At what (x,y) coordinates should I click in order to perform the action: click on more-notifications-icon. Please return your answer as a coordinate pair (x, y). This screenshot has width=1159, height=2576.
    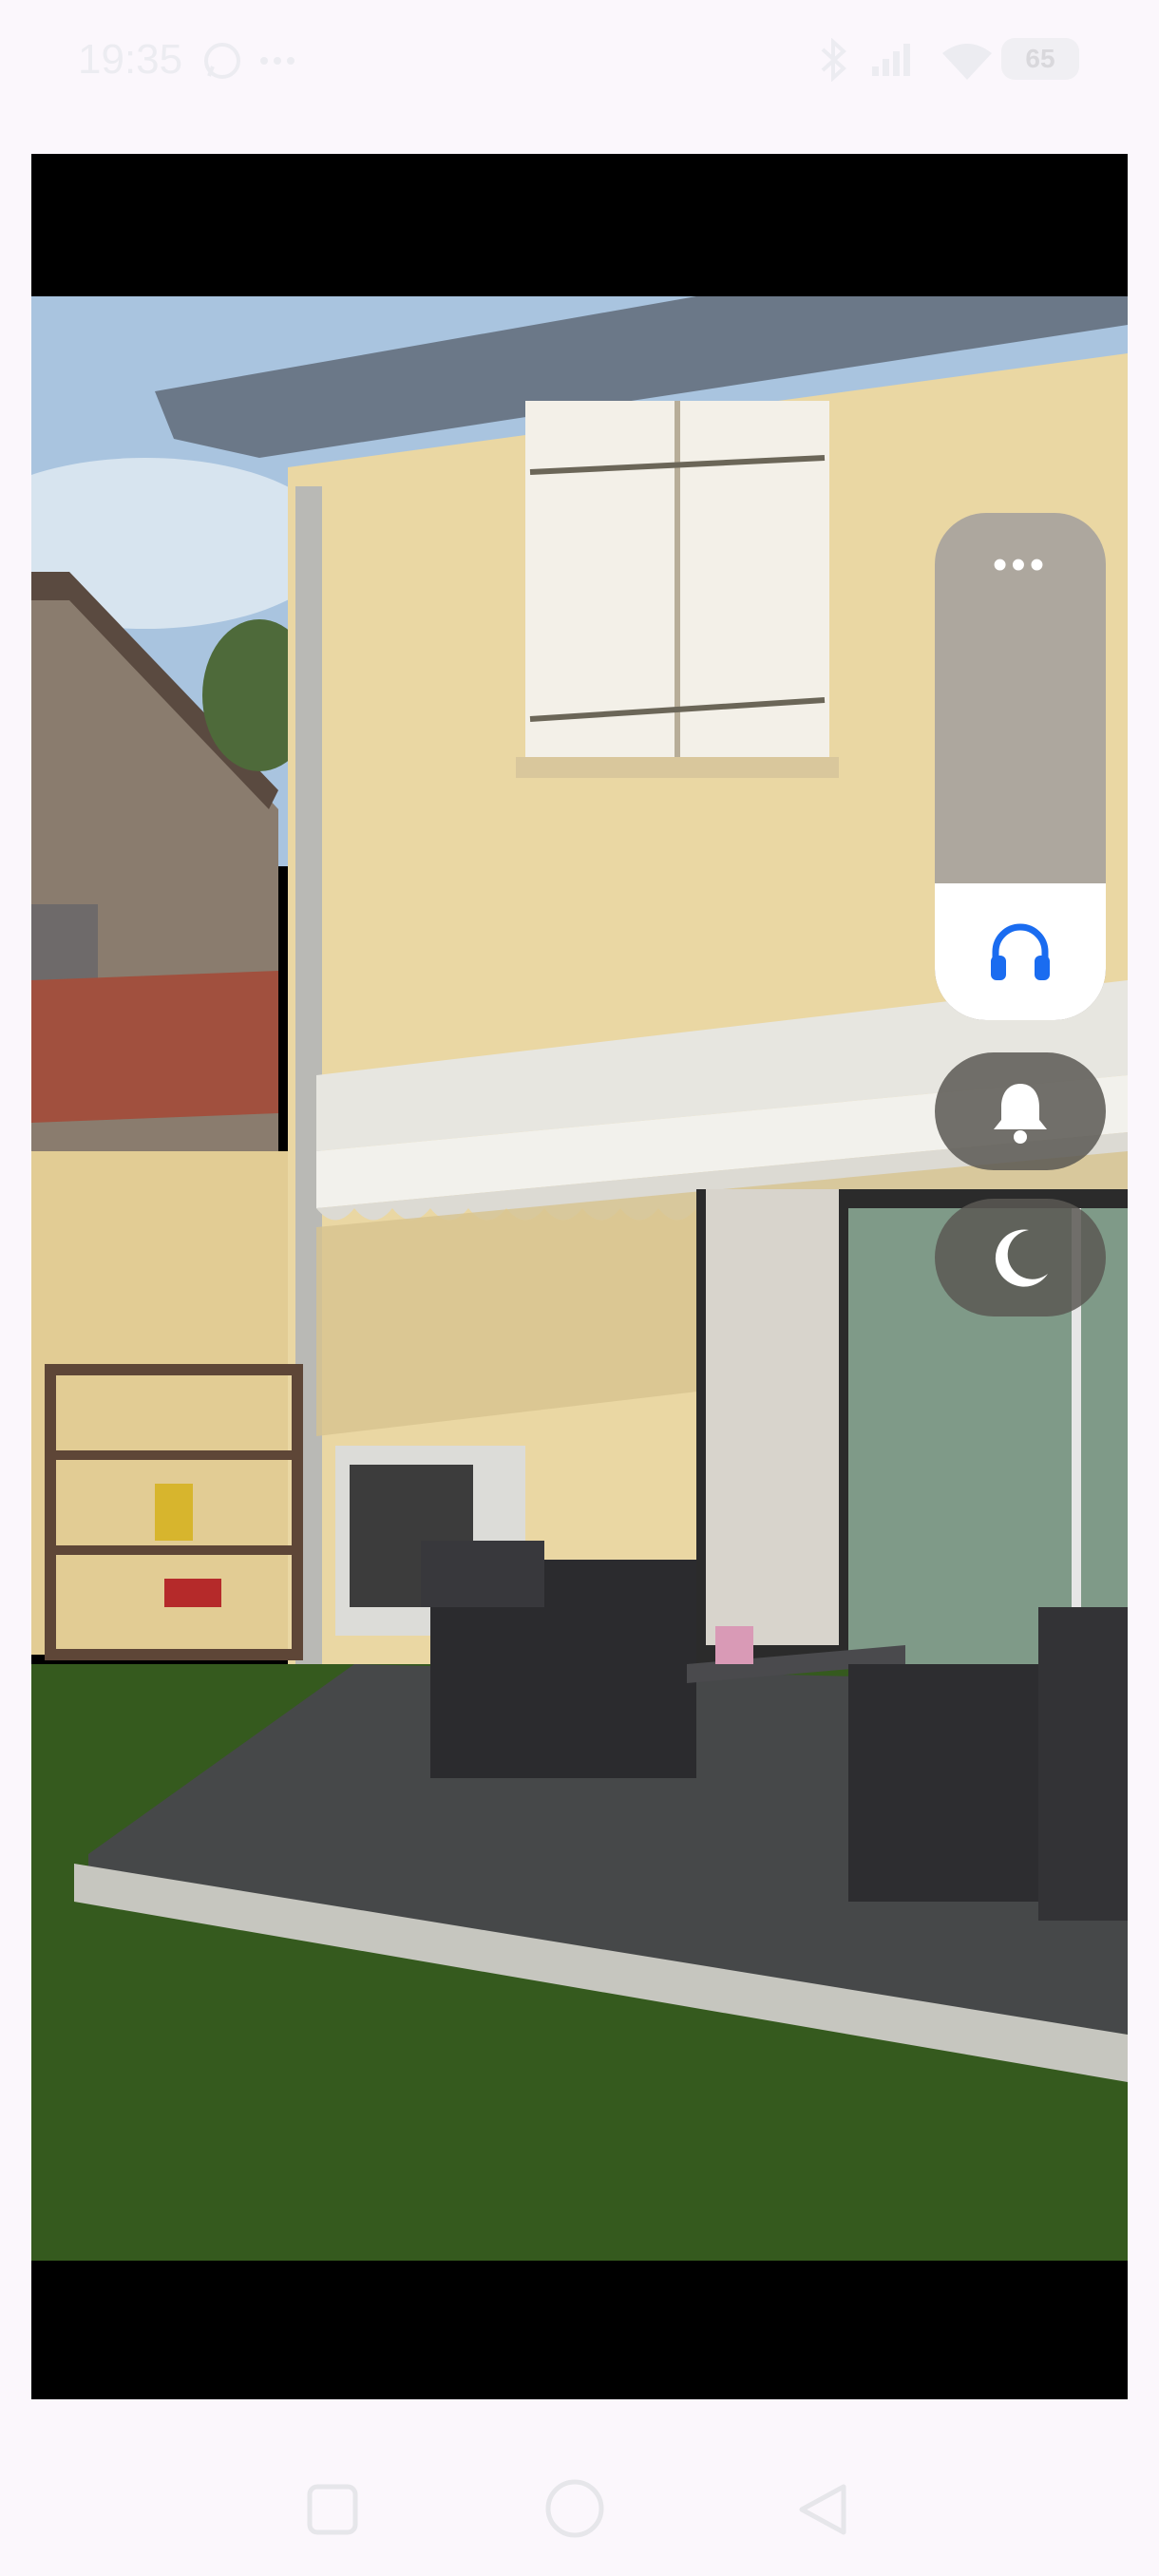
    Looking at the image, I should click on (277, 61).